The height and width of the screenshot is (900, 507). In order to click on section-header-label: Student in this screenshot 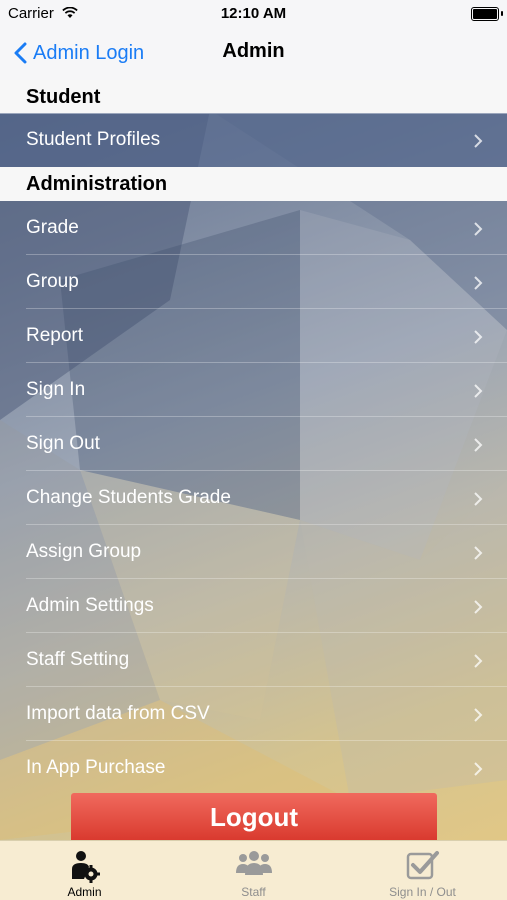, I will do `click(63, 97)`.